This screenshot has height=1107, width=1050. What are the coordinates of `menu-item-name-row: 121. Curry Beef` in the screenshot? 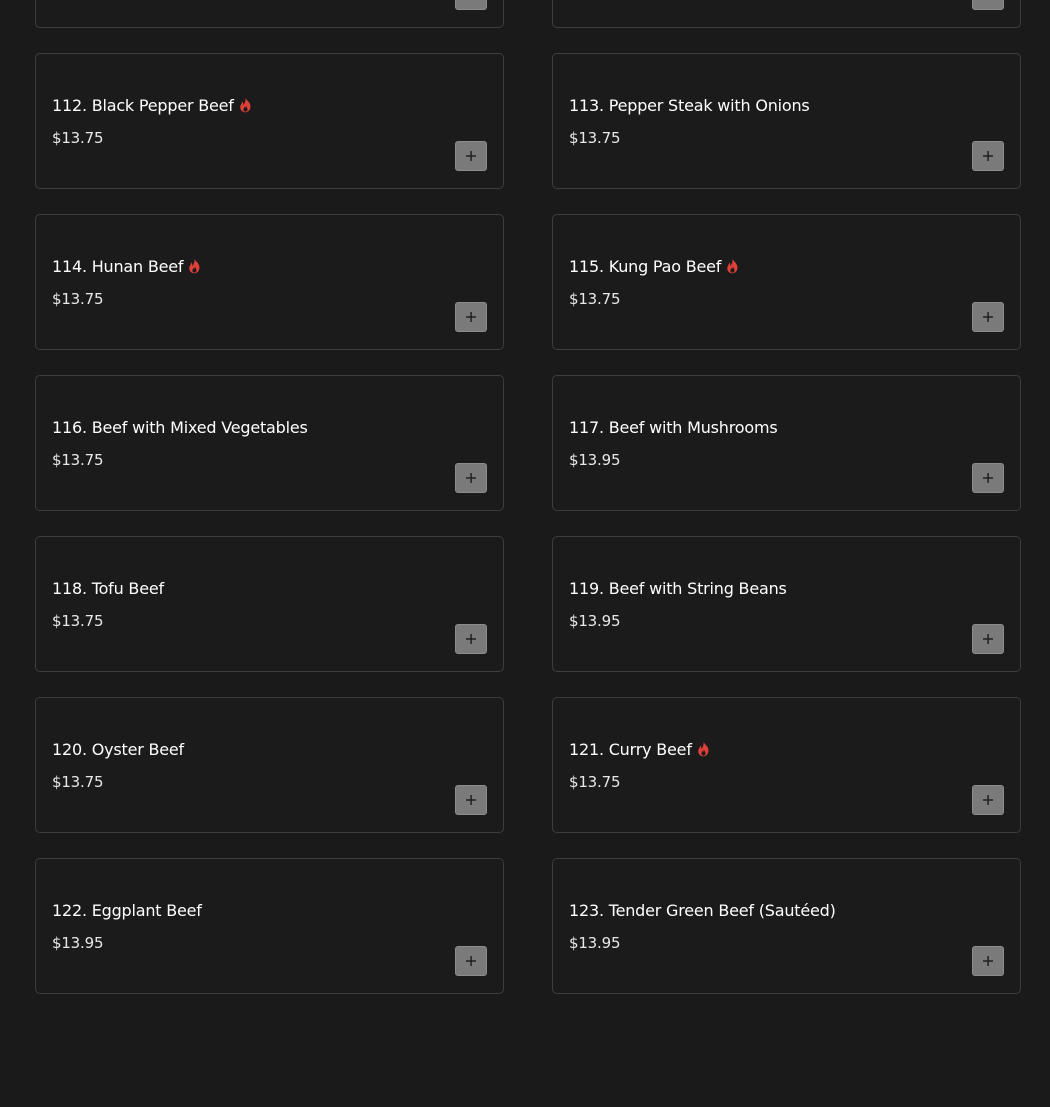 It's located at (639, 749).